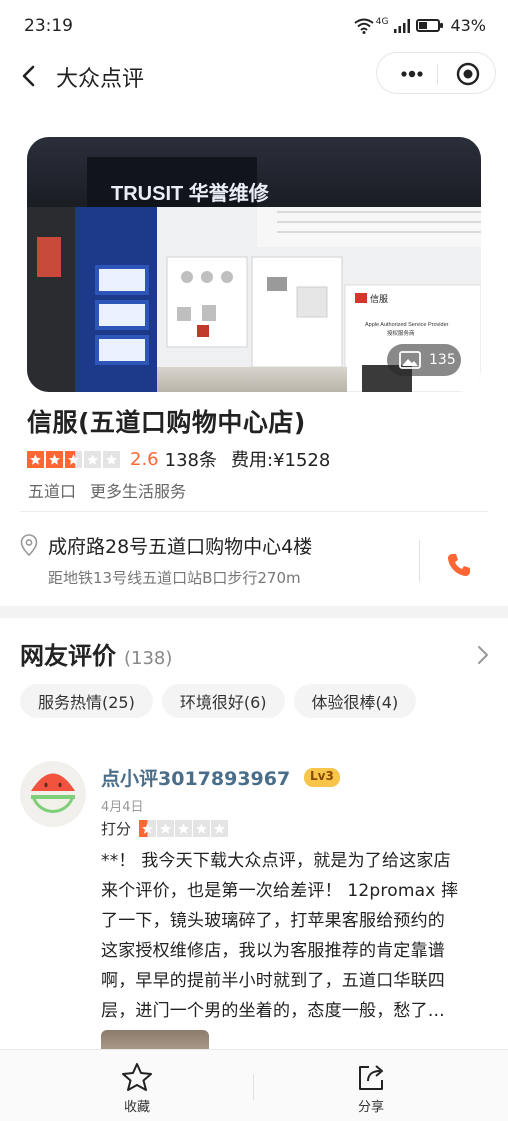 The image size is (508, 1121). What do you see at coordinates (371, 1077) in the screenshot?
I see `share-icon` at bounding box center [371, 1077].